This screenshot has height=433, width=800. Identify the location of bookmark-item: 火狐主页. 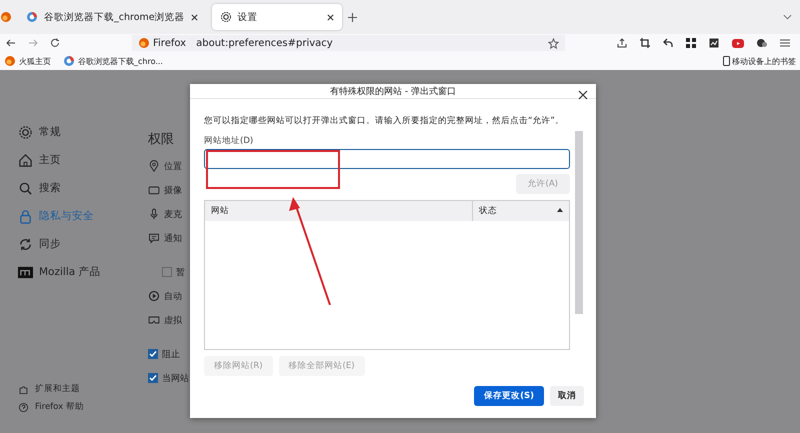
(27, 61).